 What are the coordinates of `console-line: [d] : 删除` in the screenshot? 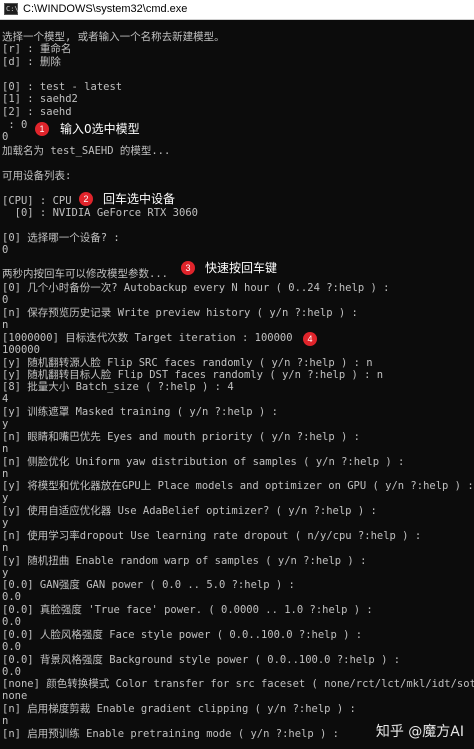 It's located at (31, 62).